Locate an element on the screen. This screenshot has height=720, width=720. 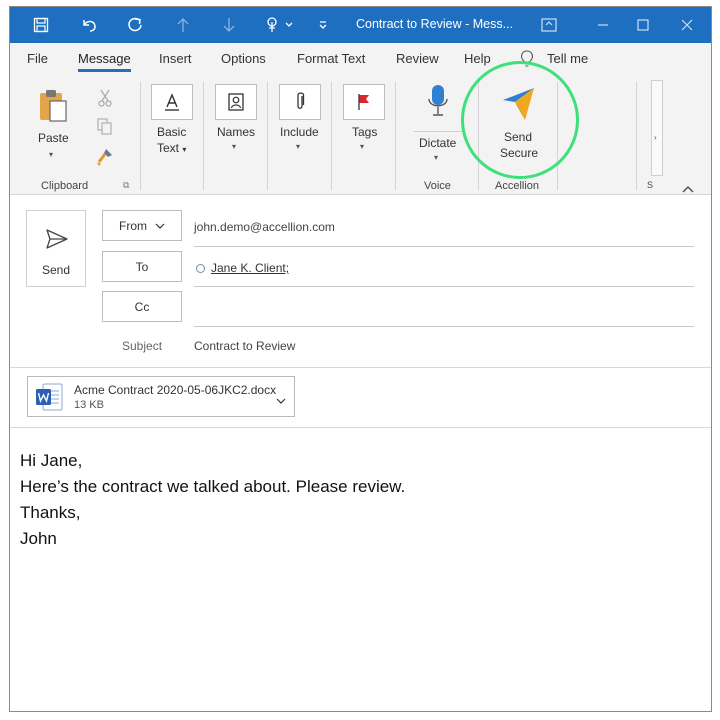
body-line: John is located at coordinates (38, 538).